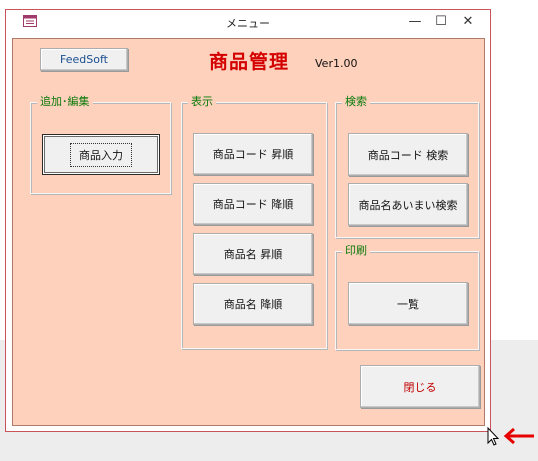 The image size is (538, 461). I want to click on group-display: 表示 商品コード 昇順 商品コード 降順 商品名 昇順 商品名 降順, so click(254, 222).